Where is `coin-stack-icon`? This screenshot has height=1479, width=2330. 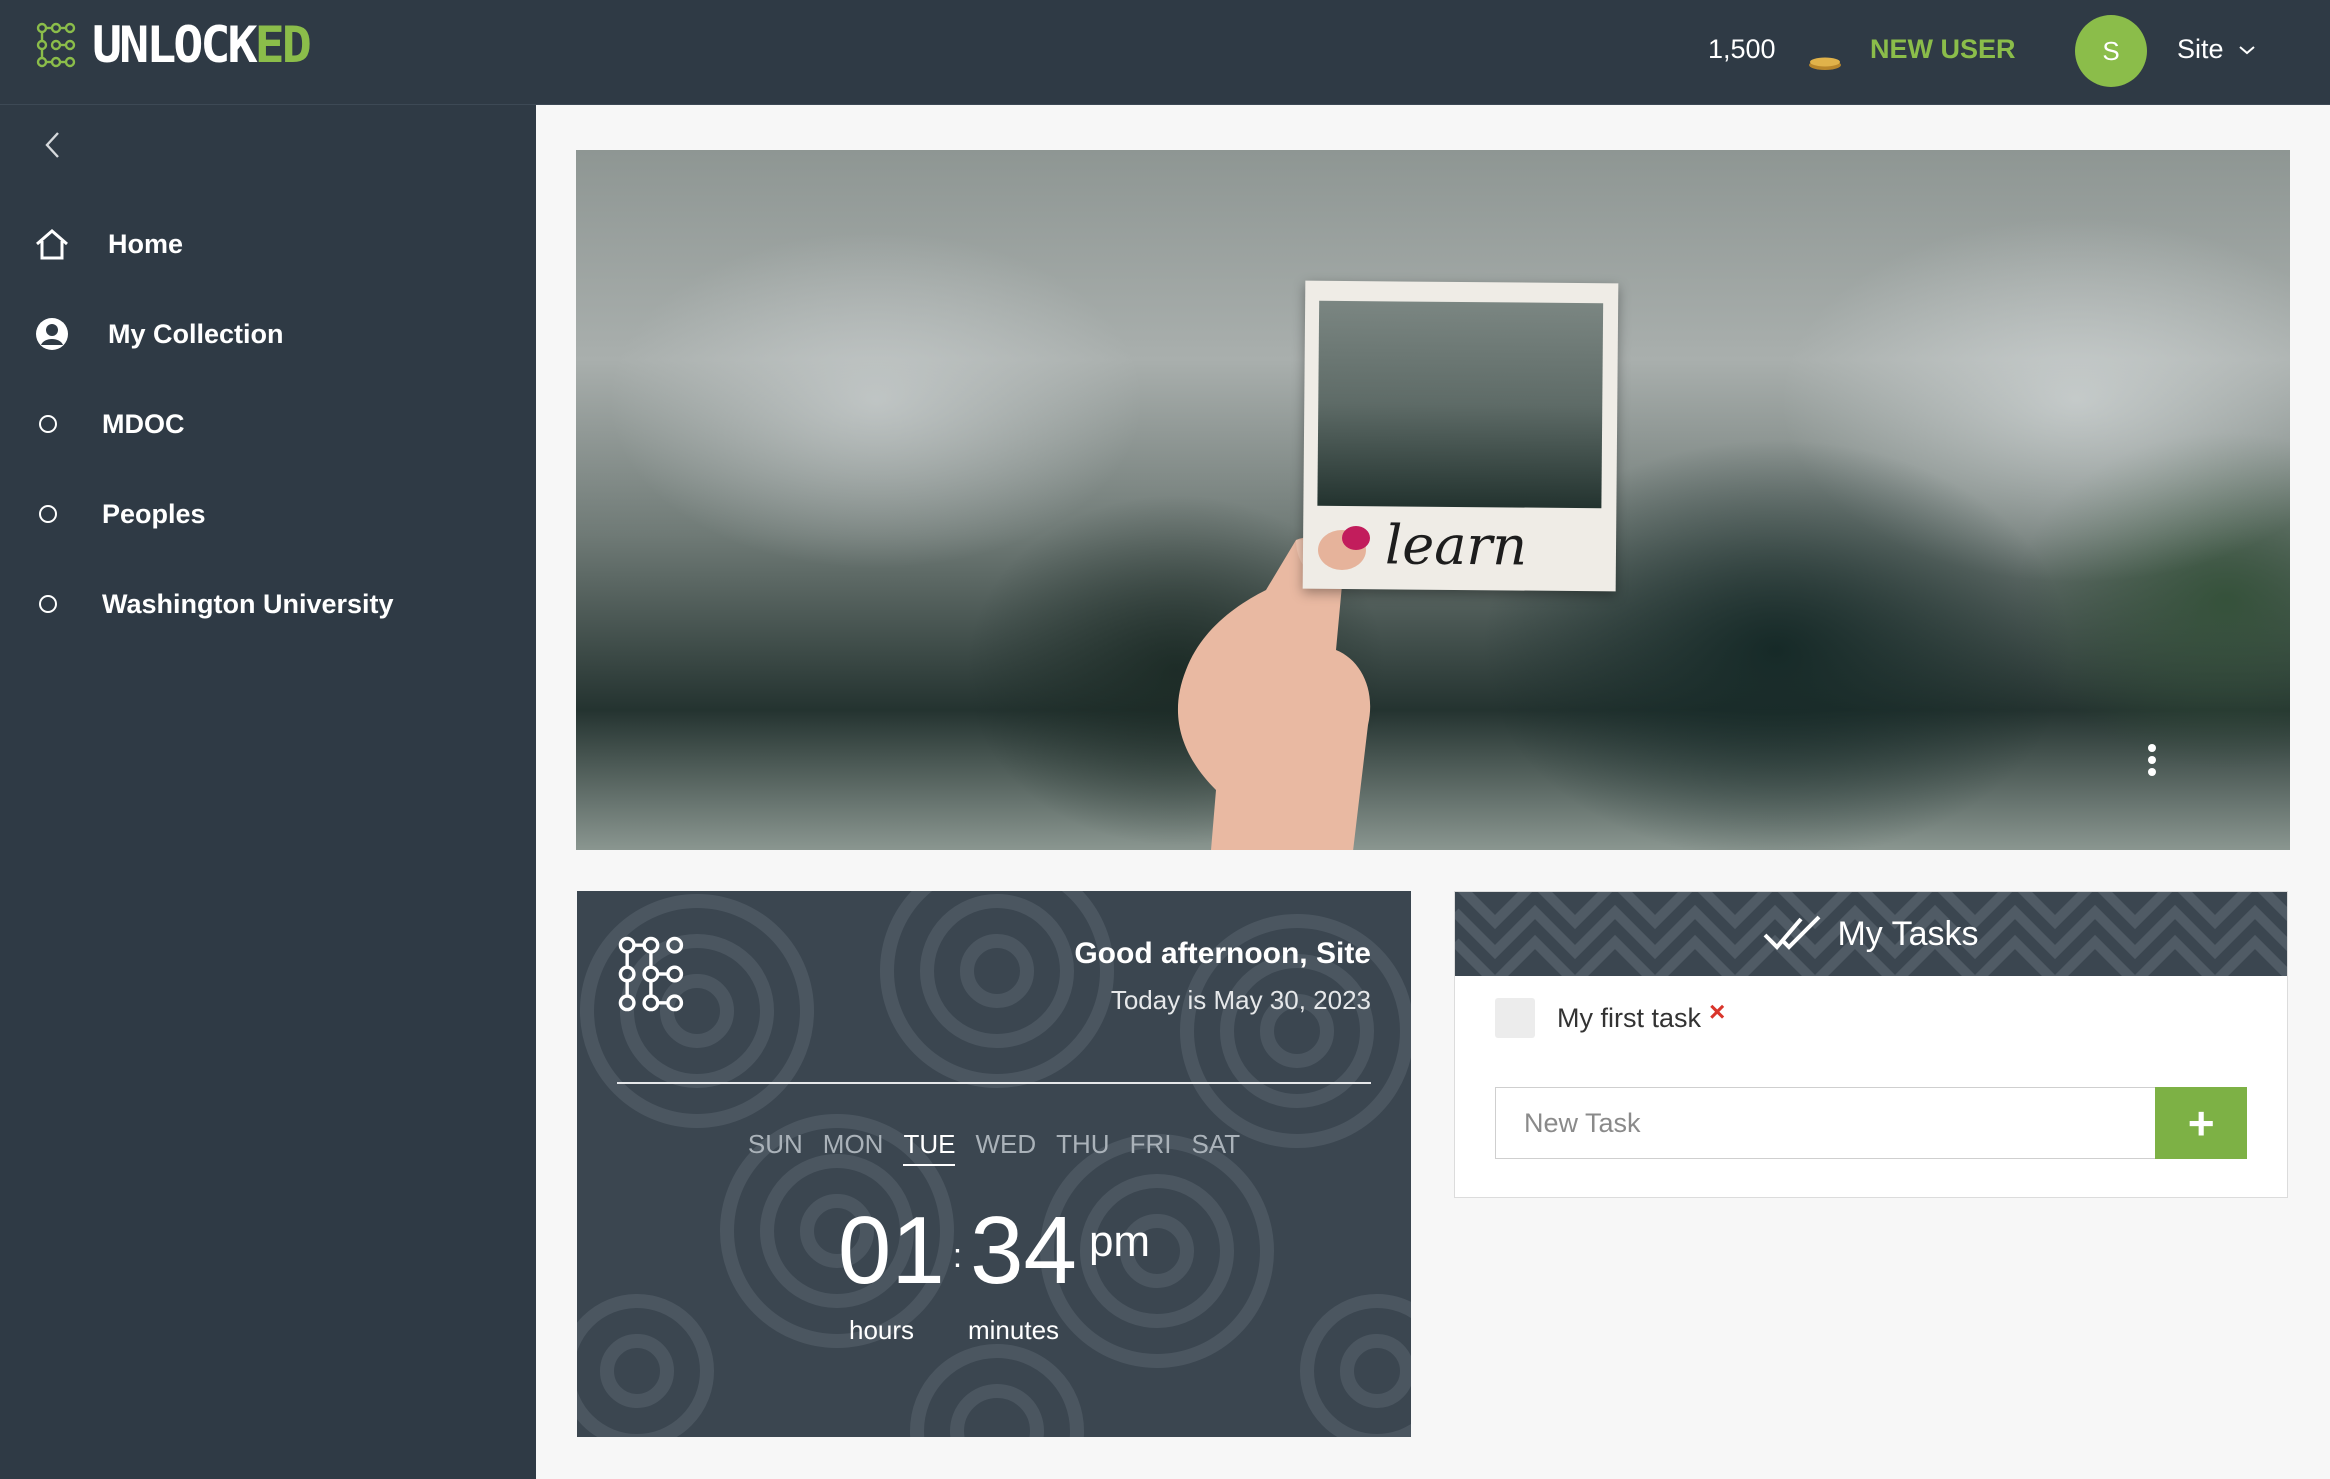
coin-stack-icon is located at coordinates (1825, 63).